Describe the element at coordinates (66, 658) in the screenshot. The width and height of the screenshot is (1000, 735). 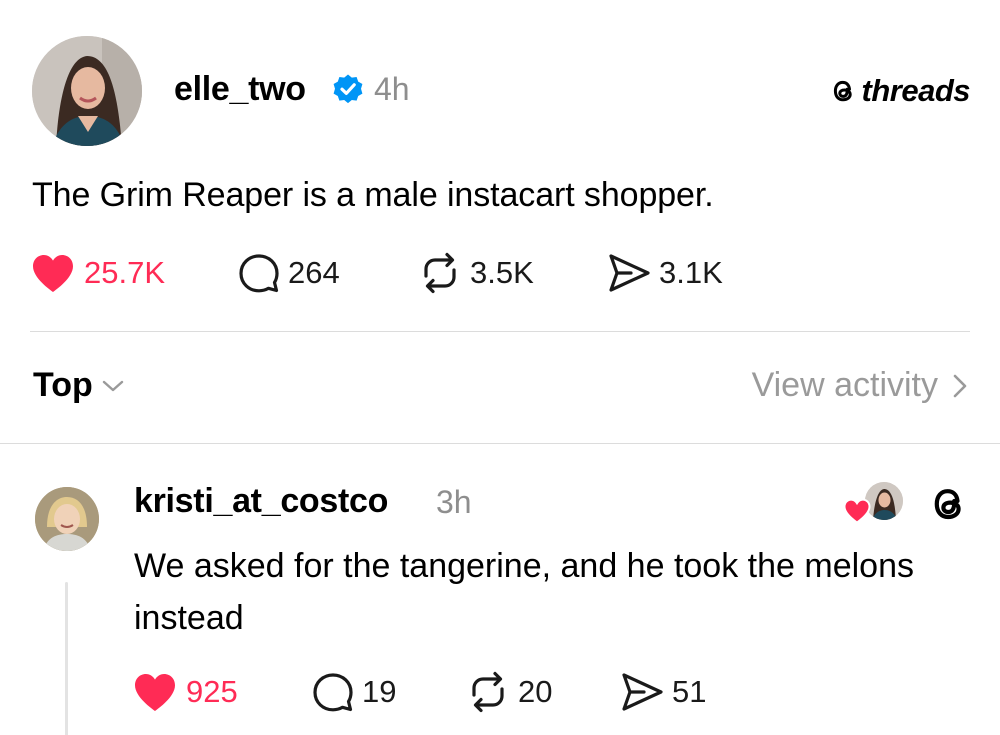
I see `thread-line` at that location.